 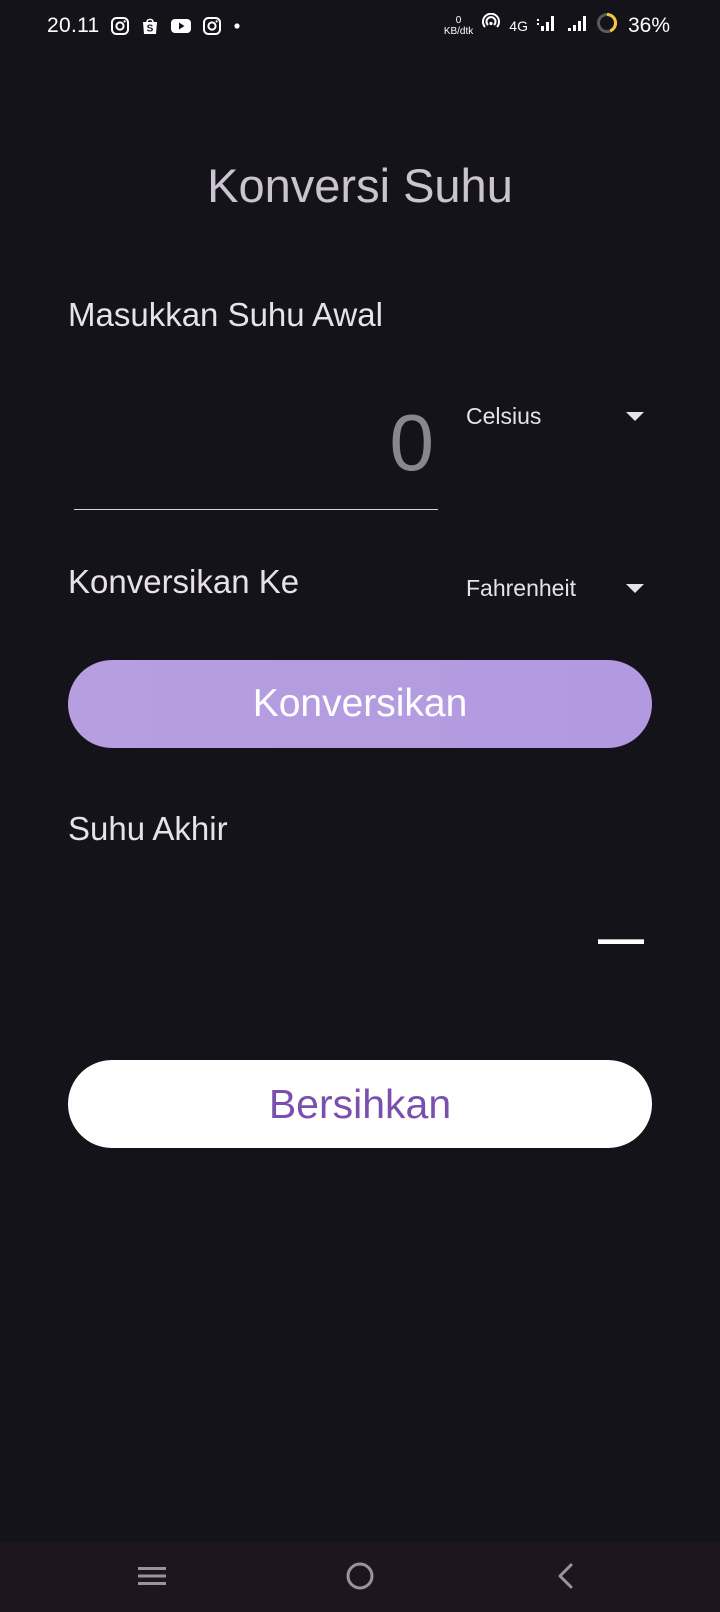 I want to click on network-speed: 0 KB/dtk, so click(x=458, y=26).